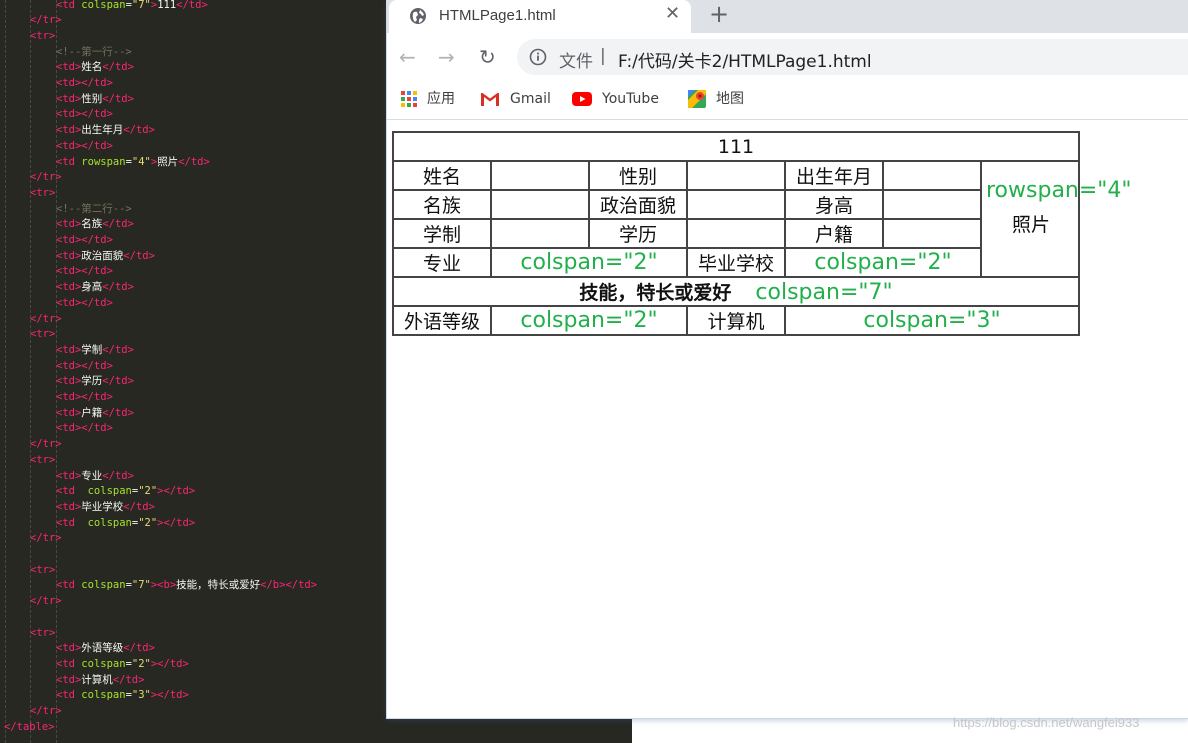  Describe the element at coordinates (490, 99) in the screenshot. I see `gmail-icon` at that location.